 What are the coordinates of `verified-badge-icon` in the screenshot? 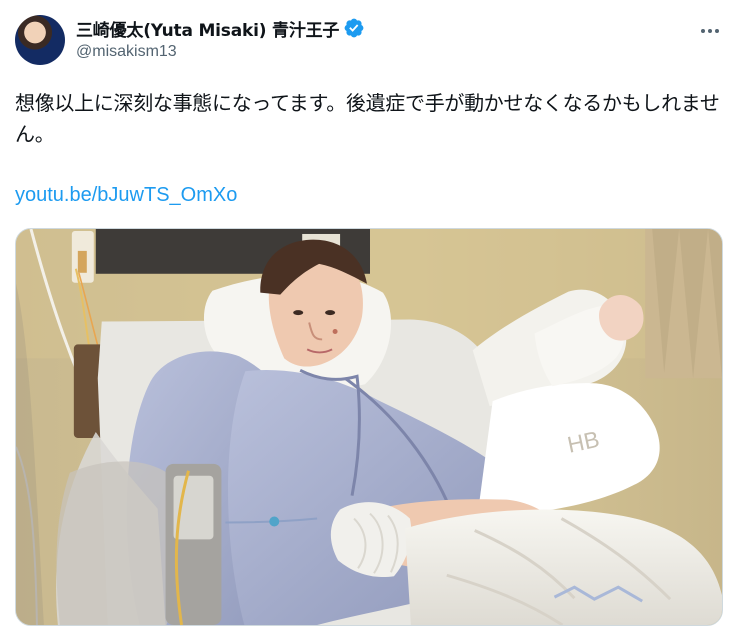 It's located at (354, 28).